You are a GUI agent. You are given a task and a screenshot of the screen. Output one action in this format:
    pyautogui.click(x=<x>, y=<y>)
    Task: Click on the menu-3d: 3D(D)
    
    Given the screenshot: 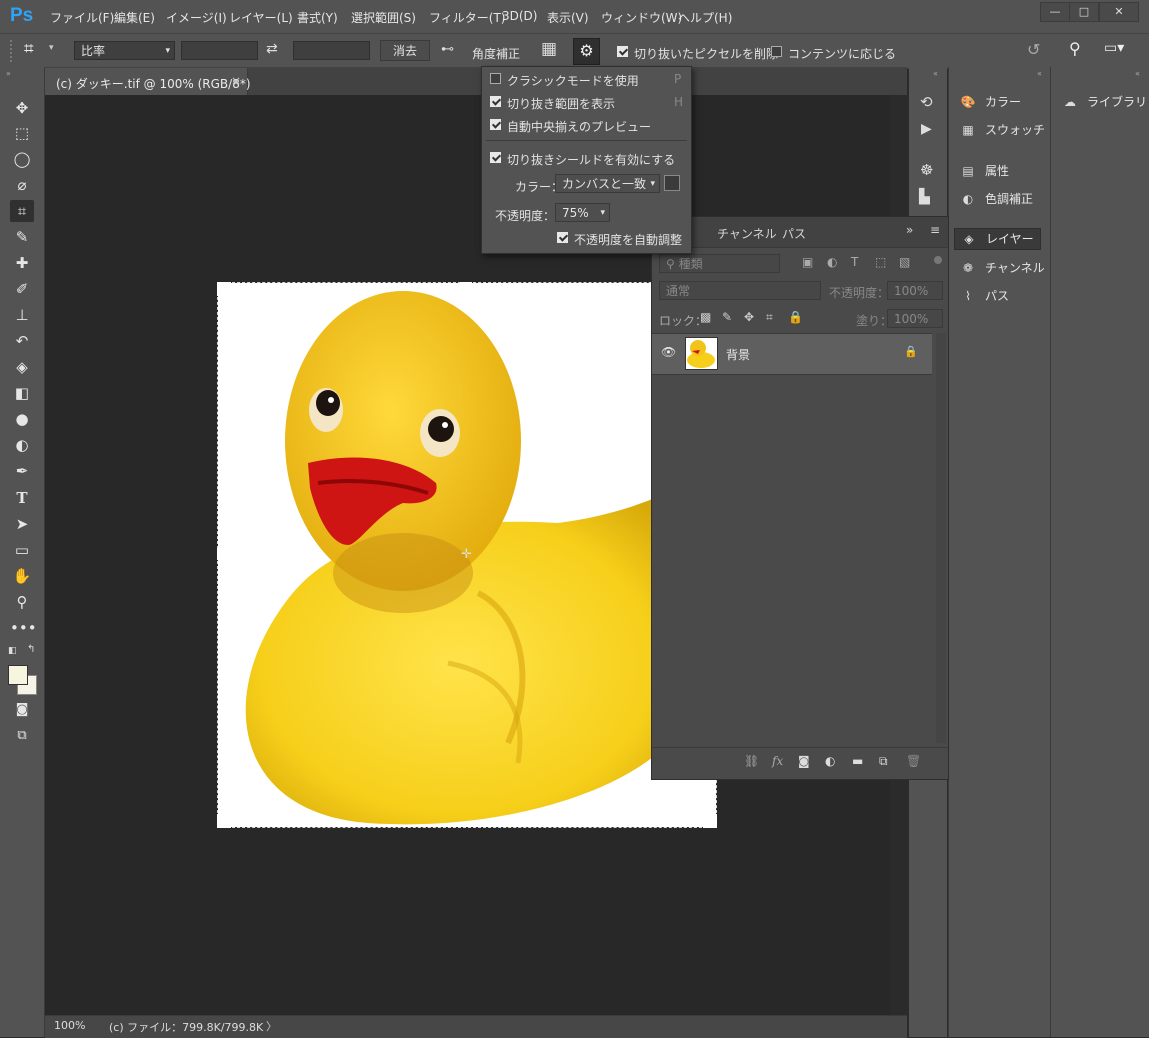 What is the action you would take?
    pyautogui.click(x=519, y=16)
    